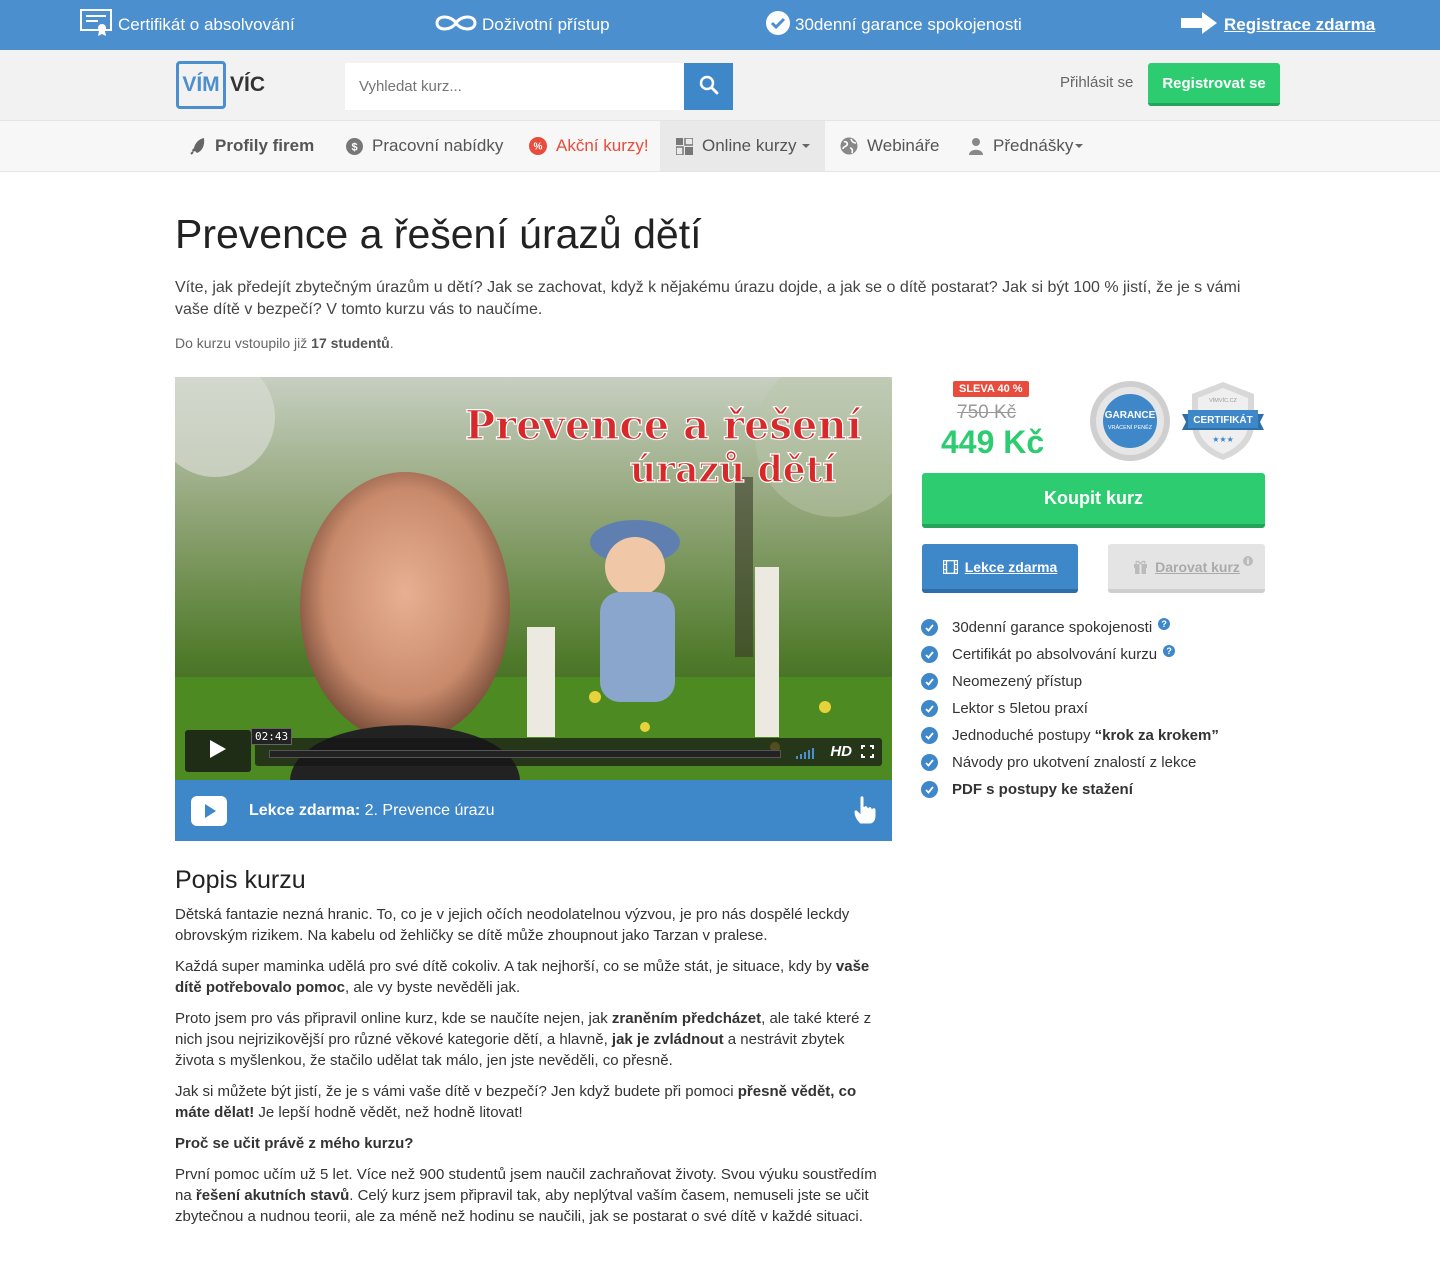 The image size is (1440, 1276). What do you see at coordinates (865, 812) in the screenshot?
I see `hand-pointer-icon` at bounding box center [865, 812].